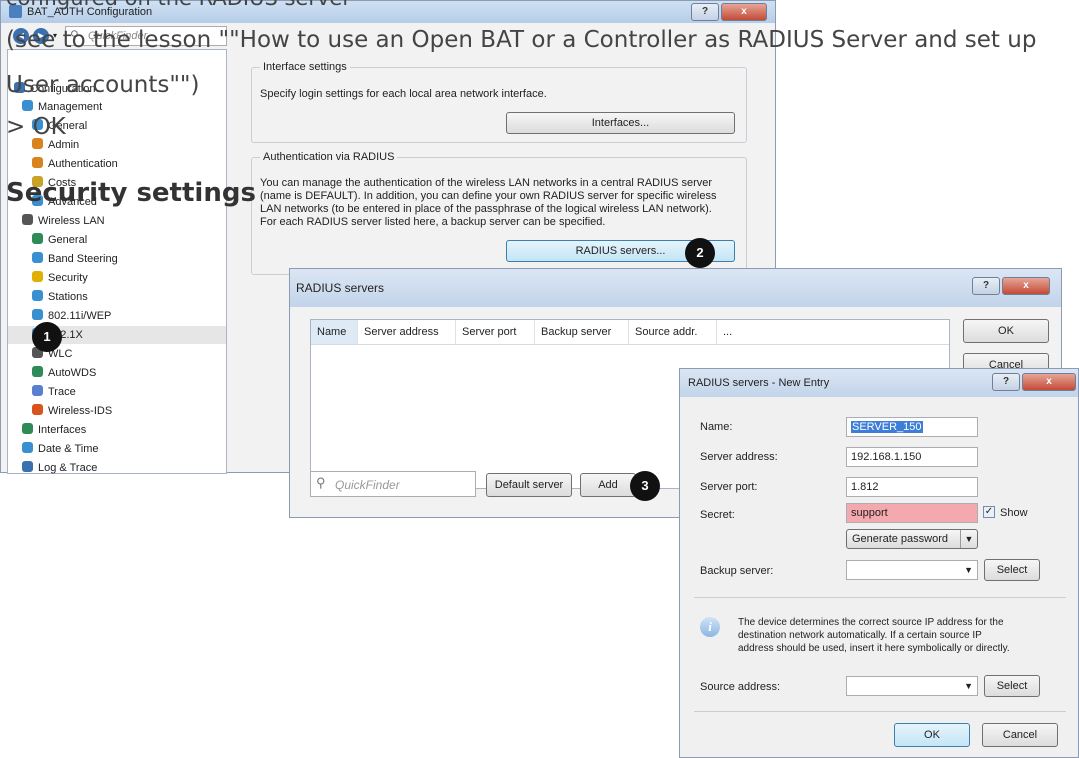 This screenshot has height=758, width=1079. What do you see at coordinates (675, 288) in the screenshot?
I see `radius-title-bar: RADIUS servers ? x` at bounding box center [675, 288].